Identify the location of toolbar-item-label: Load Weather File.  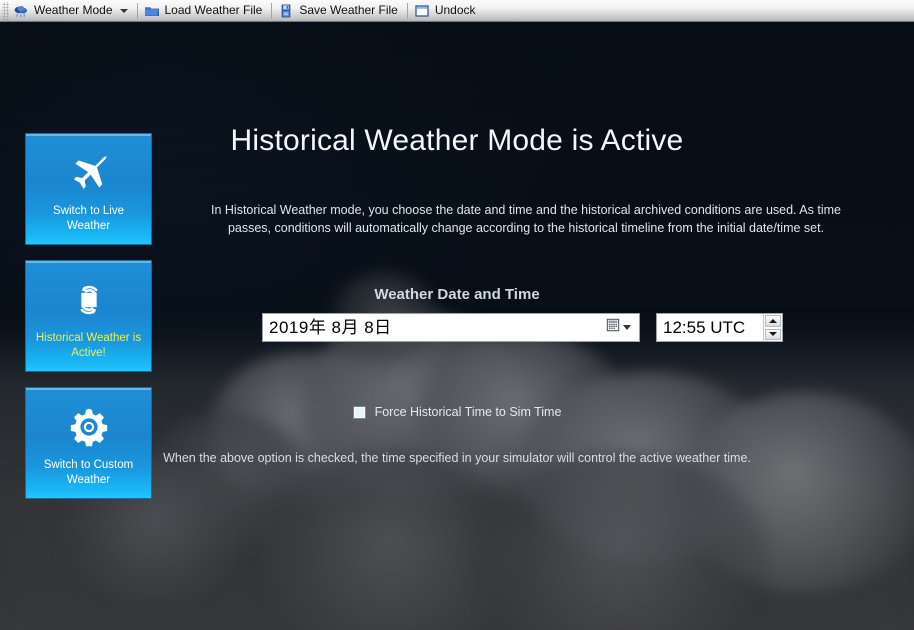
(213, 10).